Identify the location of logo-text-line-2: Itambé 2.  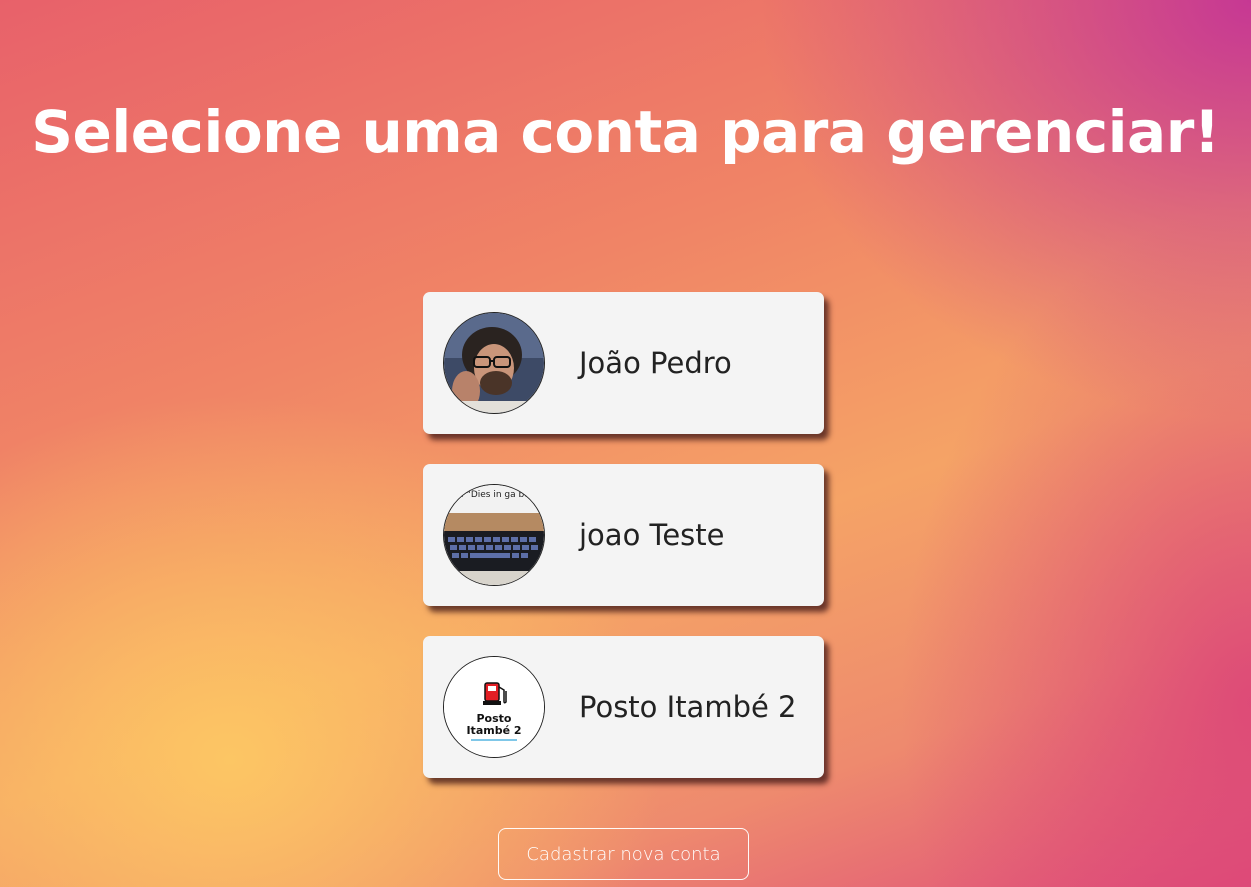
(493, 730).